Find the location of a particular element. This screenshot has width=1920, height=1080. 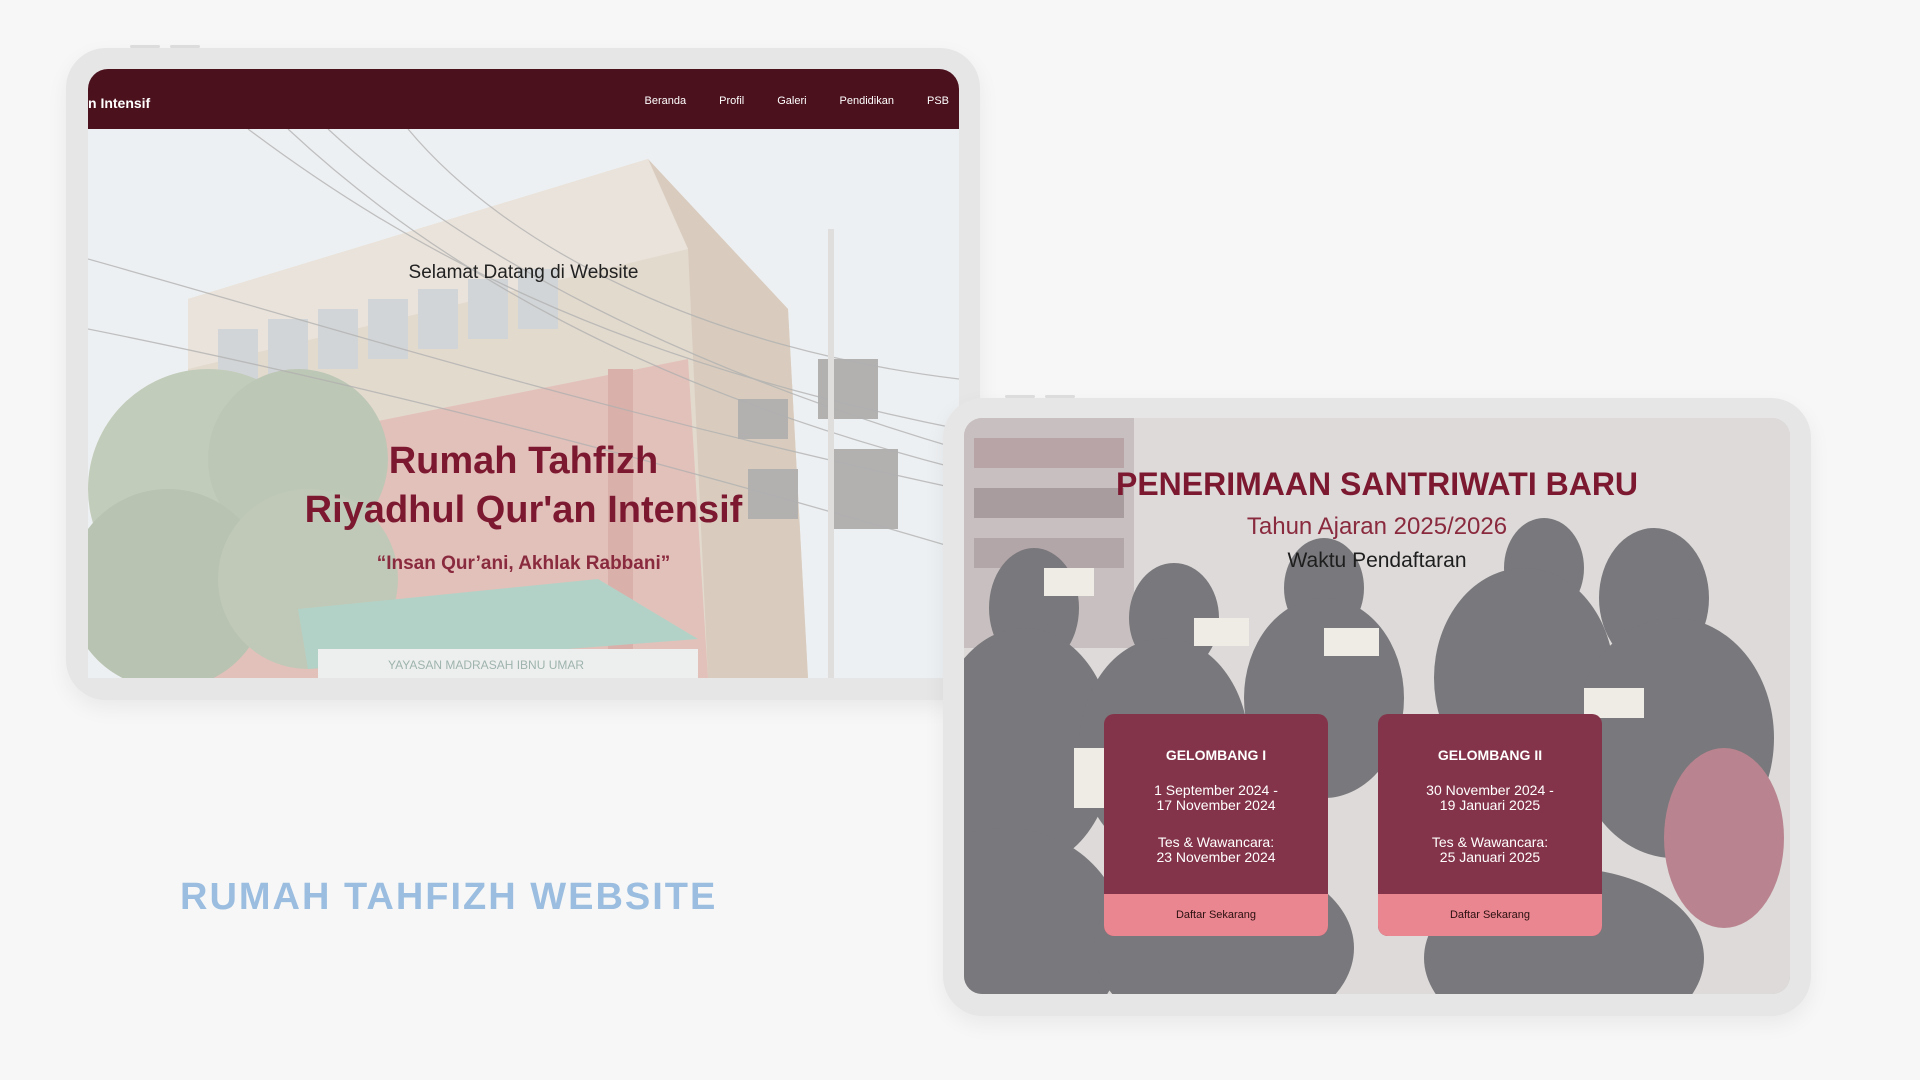

register-button-1: Daftar Sekarang is located at coordinates (1216, 915).